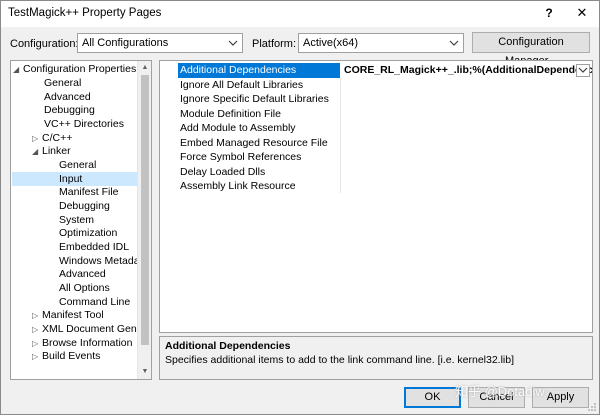 This screenshot has height=415, width=600. Describe the element at coordinates (381, 43) in the screenshot. I see `platform-dropdown: Active(x64)` at that location.